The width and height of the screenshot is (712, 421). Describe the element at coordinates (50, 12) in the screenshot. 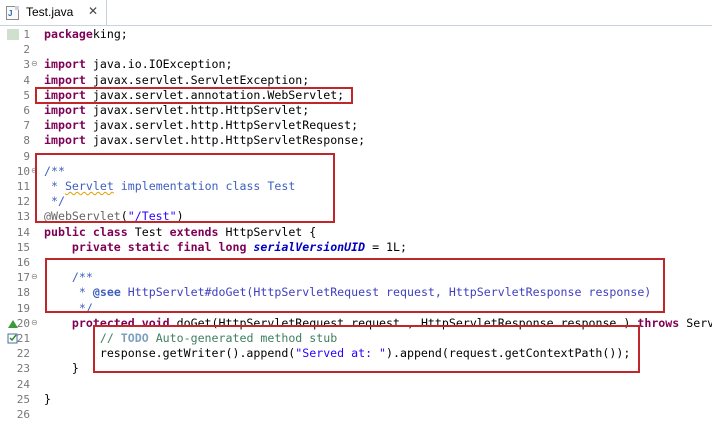

I see `tab-label: Test.java` at that location.